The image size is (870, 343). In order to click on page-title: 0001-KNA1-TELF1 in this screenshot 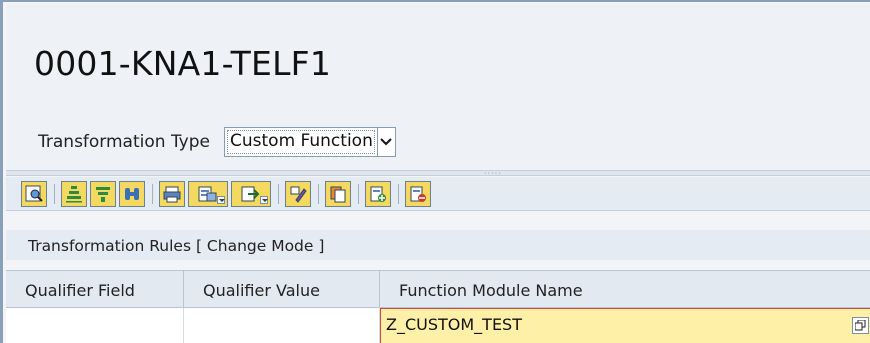, I will do `click(183, 63)`.